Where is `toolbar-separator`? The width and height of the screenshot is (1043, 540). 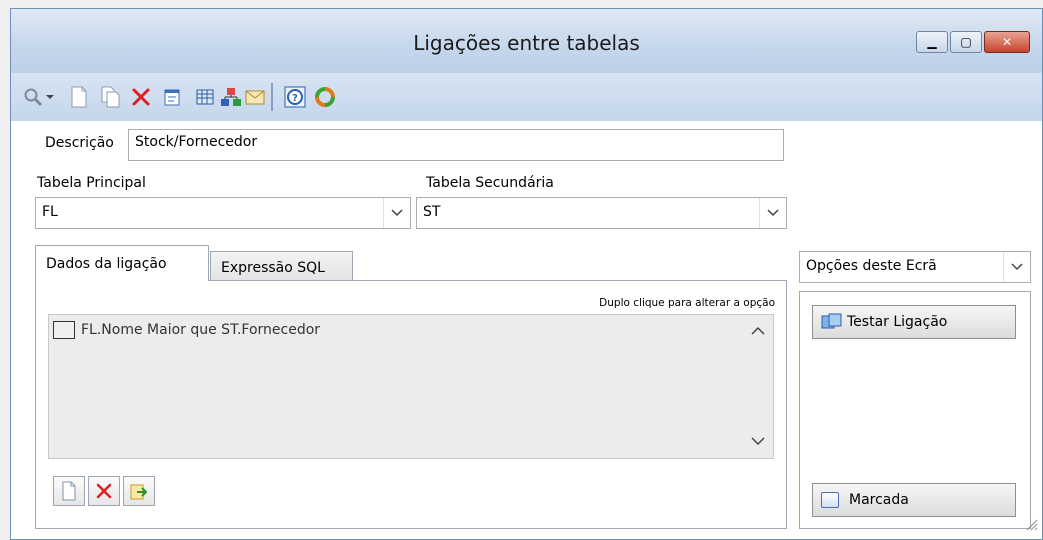 toolbar-separator is located at coordinates (272, 97).